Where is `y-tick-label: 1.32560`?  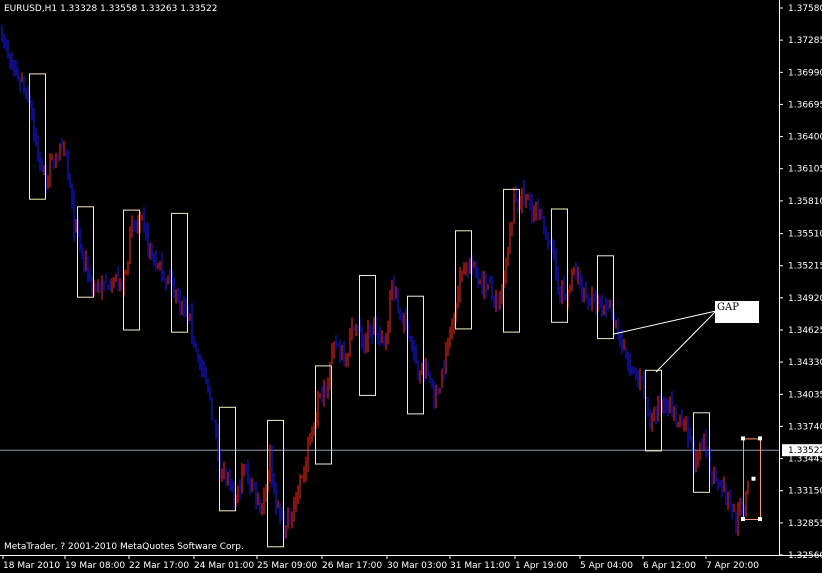 y-tick-label: 1.32560 is located at coordinates (805, 556).